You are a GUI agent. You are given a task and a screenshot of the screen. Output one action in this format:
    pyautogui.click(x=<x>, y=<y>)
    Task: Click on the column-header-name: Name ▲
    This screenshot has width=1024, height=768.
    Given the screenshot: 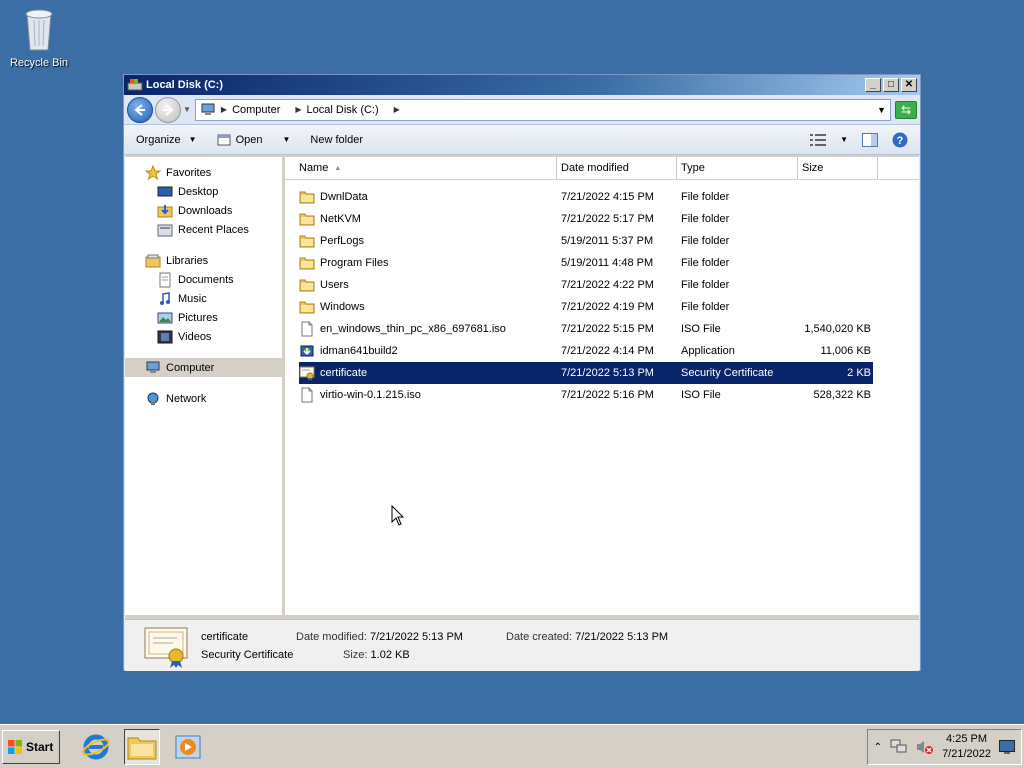 What is the action you would take?
    pyautogui.click(x=421, y=168)
    